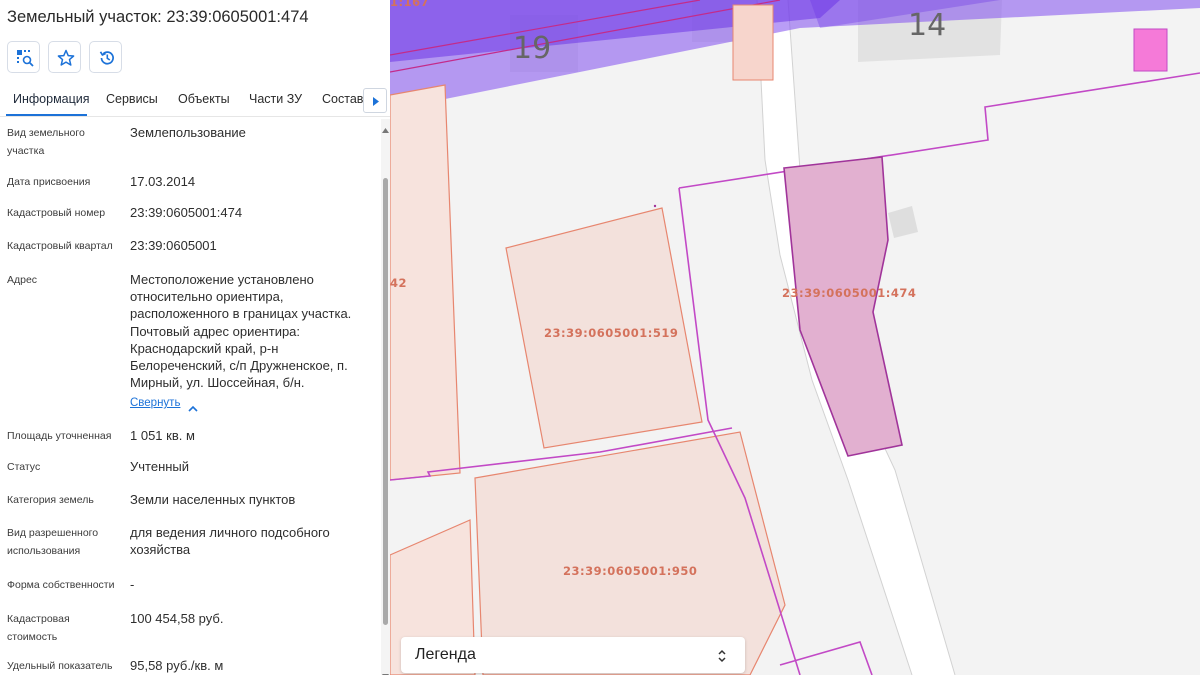  What do you see at coordinates (132, 99) in the screenshot?
I see `tab-services: Сервисы` at bounding box center [132, 99].